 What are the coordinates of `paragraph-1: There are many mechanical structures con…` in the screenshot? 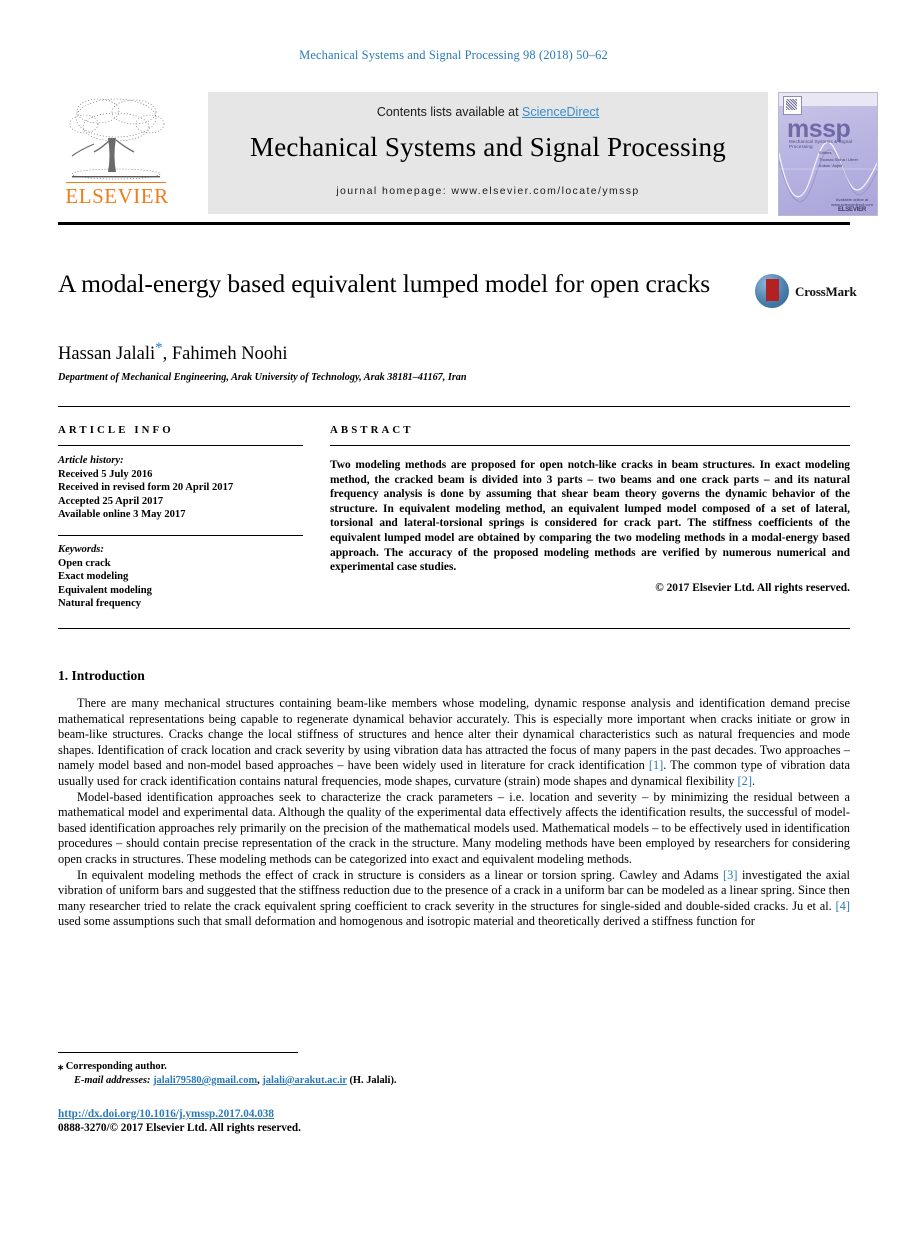 It's located at (454, 743).